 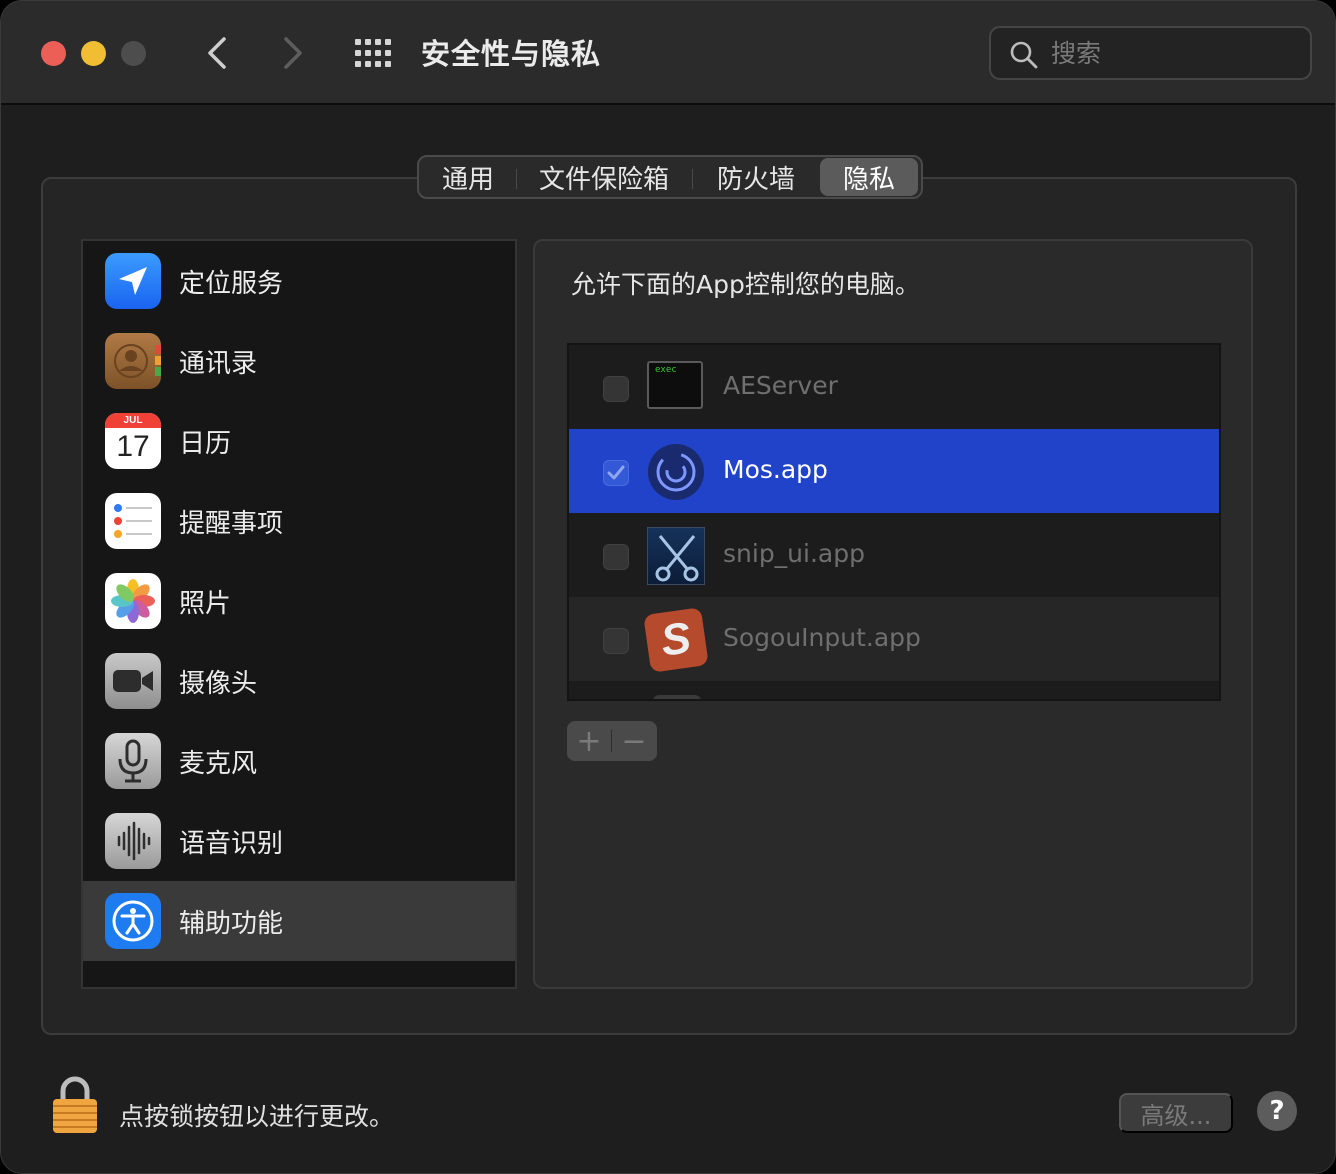 What do you see at coordinates (894, 387) in the screenshot?
I see `app-row-aeserver: exec AEServer` at bounding box center [894, 387].